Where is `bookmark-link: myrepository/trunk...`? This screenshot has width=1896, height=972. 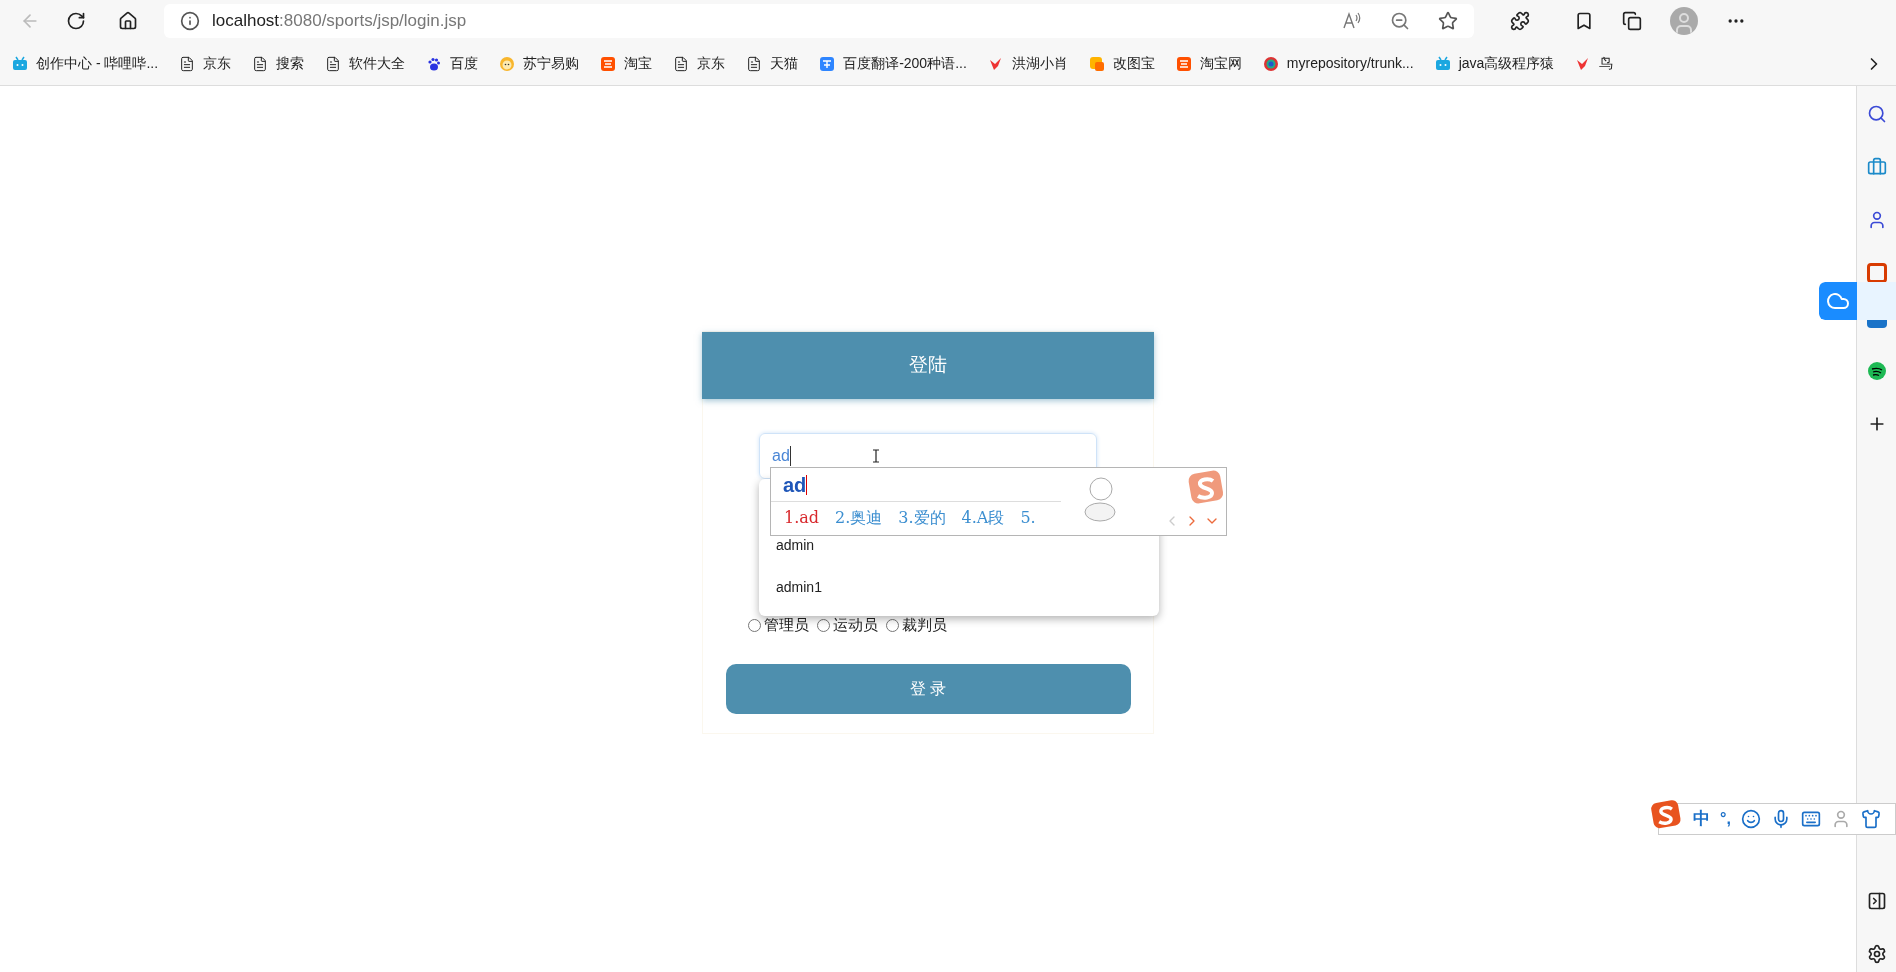
bookmark-link: myrepository/trunk... is located at coordinates (1338, 63).